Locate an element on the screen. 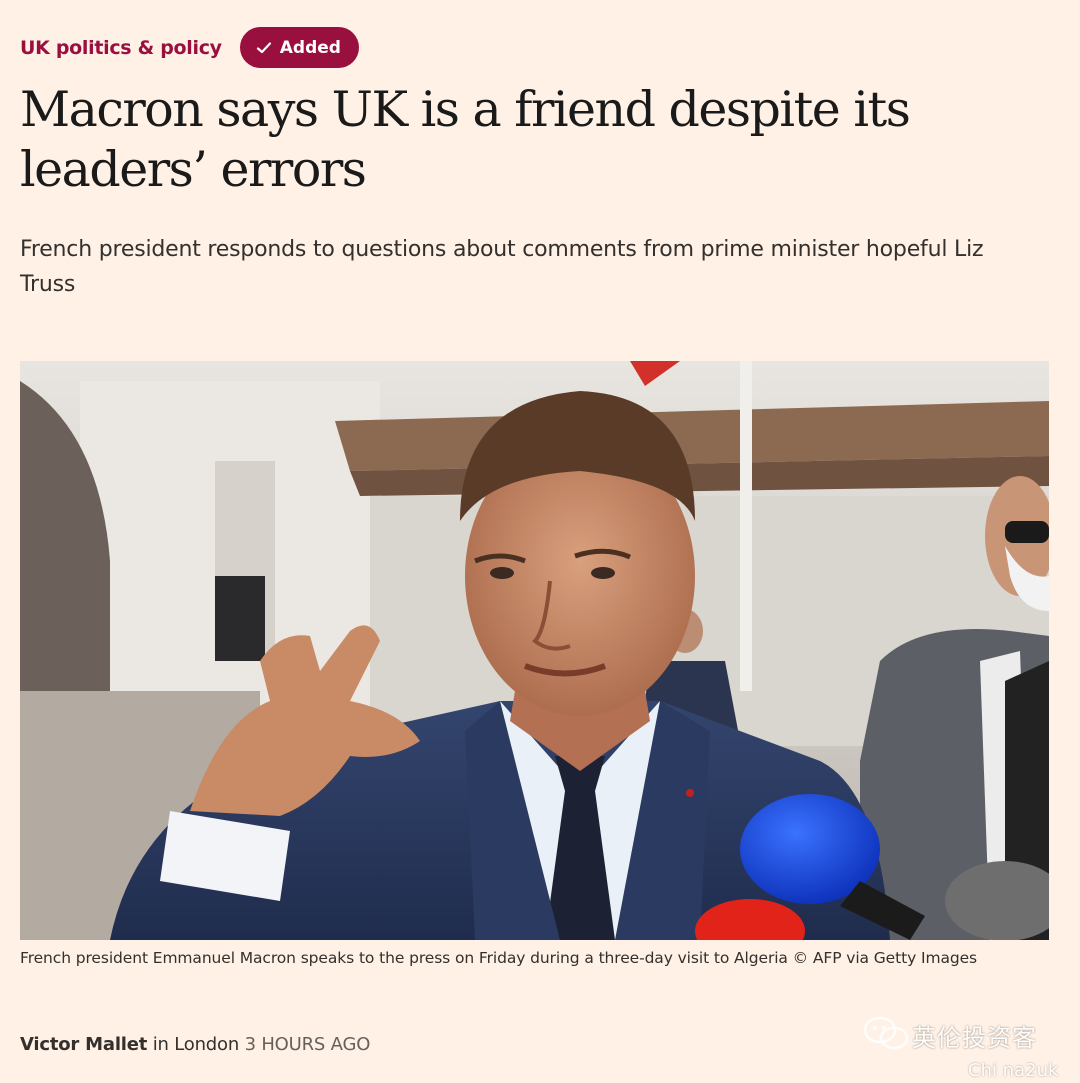 This screenshot has height=1083, width=1080. check-icon is located at coordinates (264, 48).